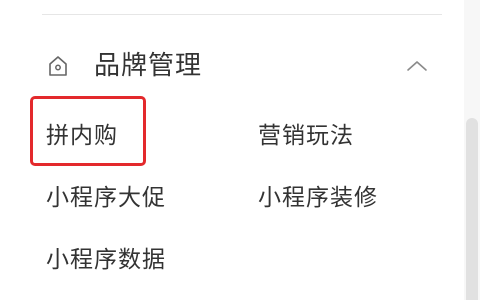  Describe the element at coordinates (417, 66) in the screenshot. I see `chevron-up-icon` at that location.